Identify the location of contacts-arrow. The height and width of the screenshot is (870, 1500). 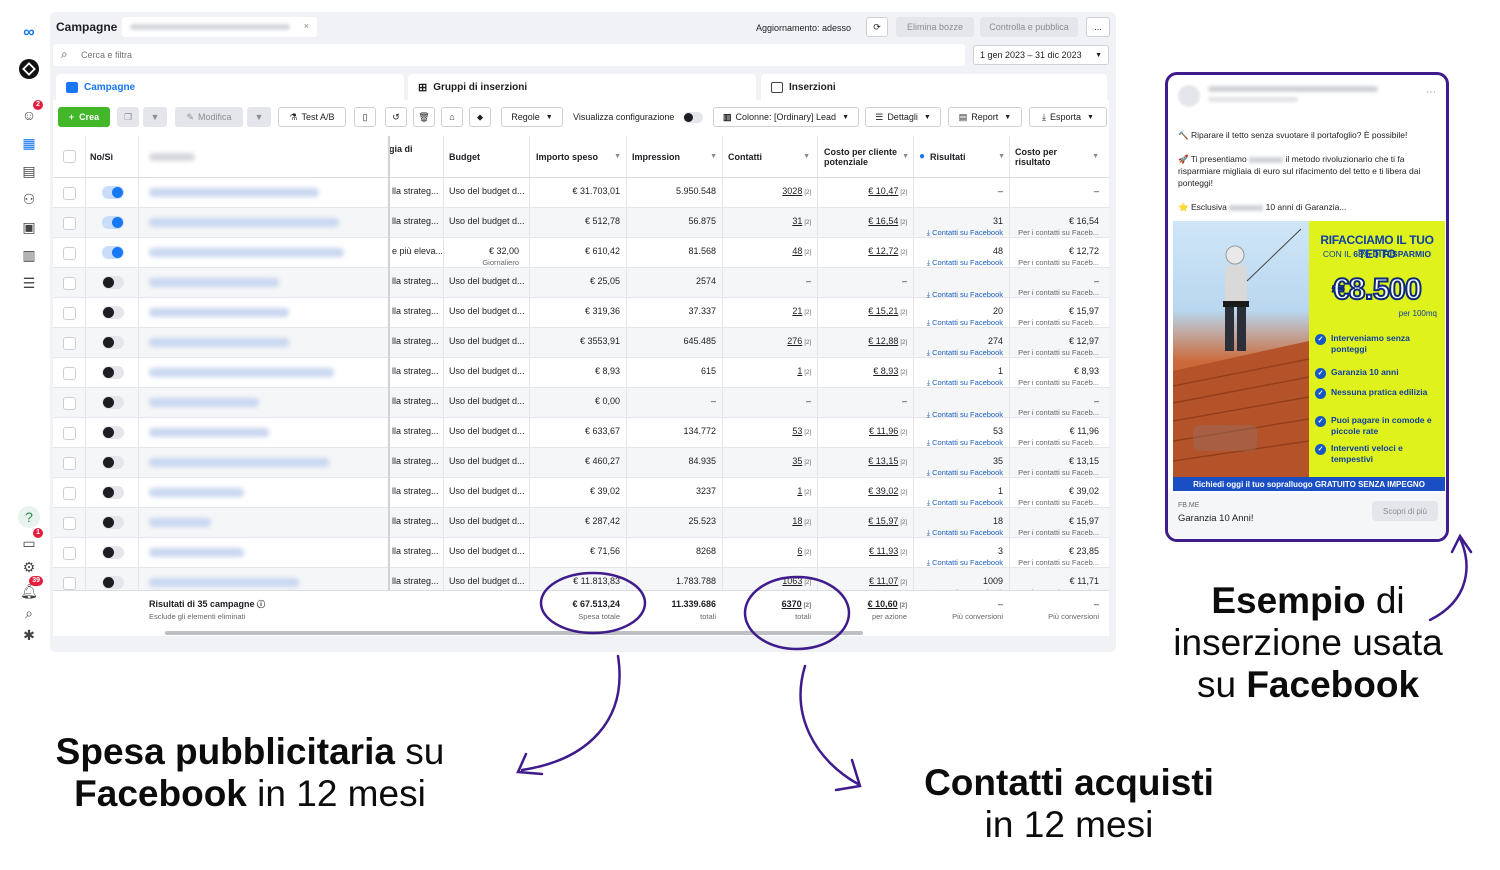
(829, 725).